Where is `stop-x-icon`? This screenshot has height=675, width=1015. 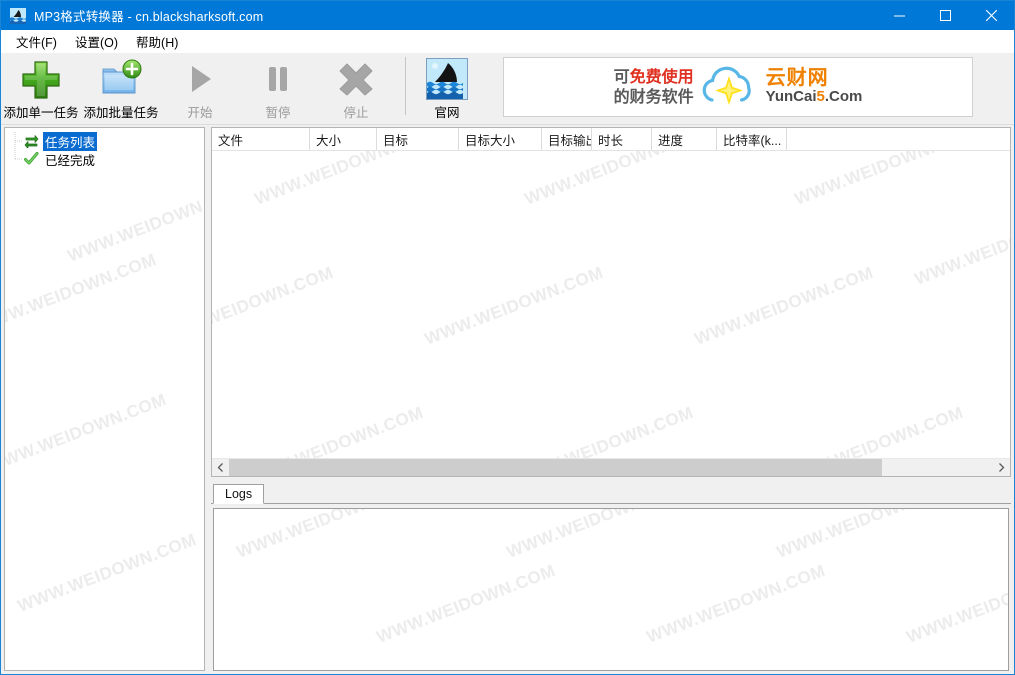
stop-x-icon is located at coordinates (356, 79).